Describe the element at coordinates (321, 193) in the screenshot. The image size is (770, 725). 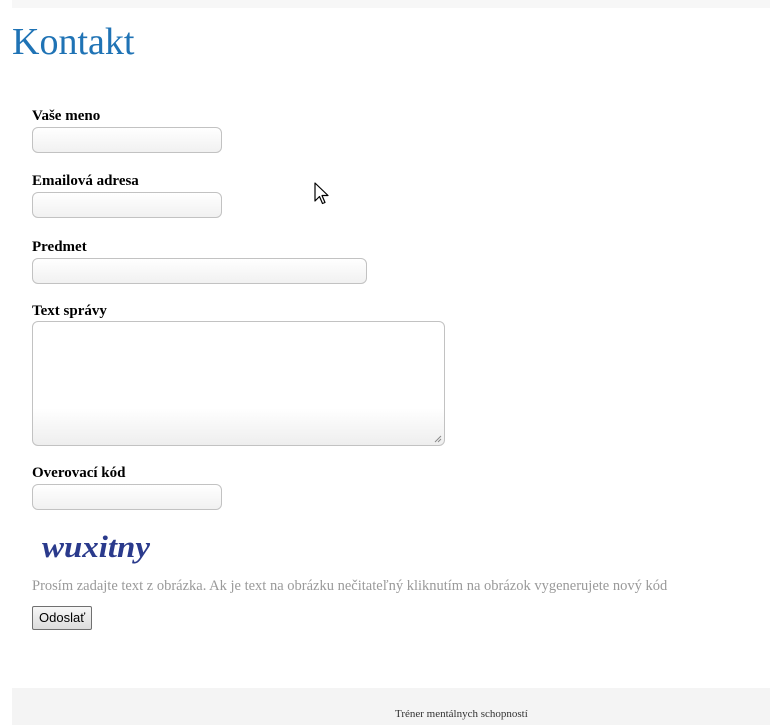
I see `mouse-cursor-icon` at that location.